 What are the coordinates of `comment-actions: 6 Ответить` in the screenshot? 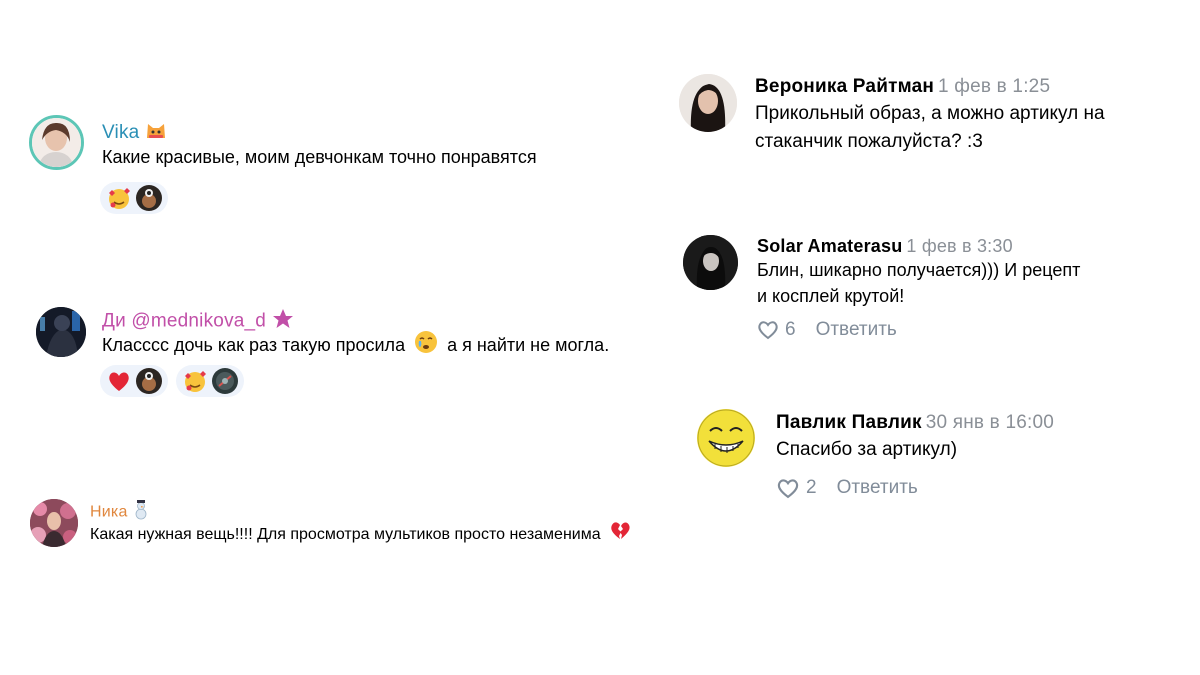 It's located at (827, 330).